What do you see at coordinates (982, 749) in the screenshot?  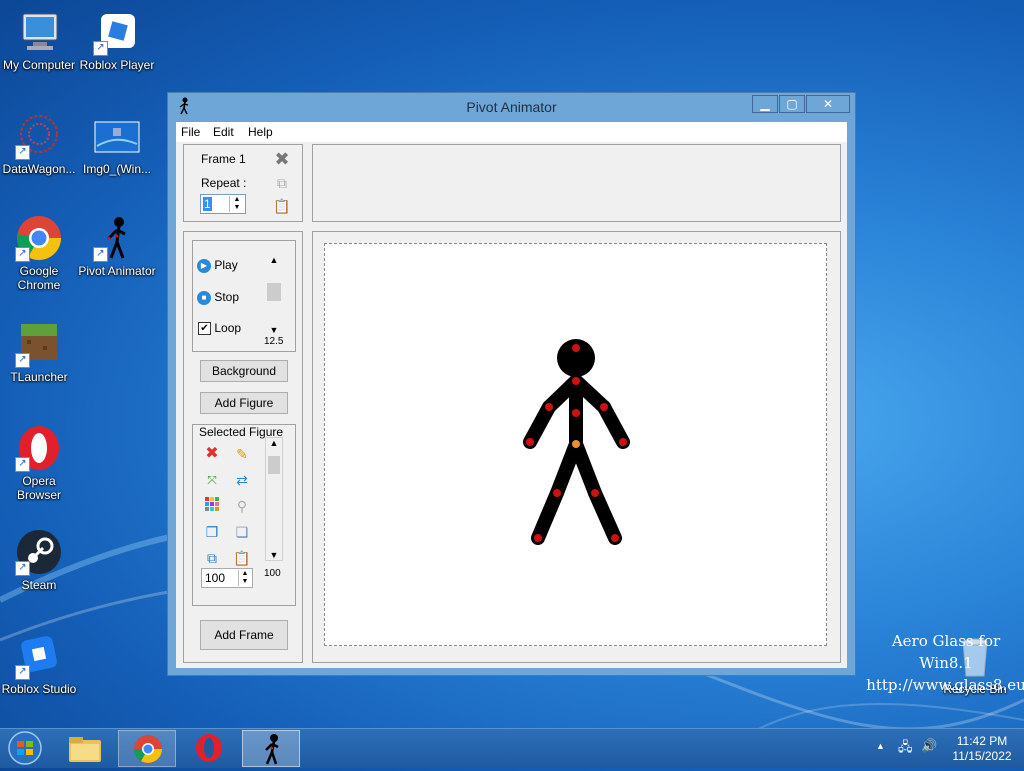 I see `clock: 11:42 PM 11/15/2022` at bounding box center [982, 749].